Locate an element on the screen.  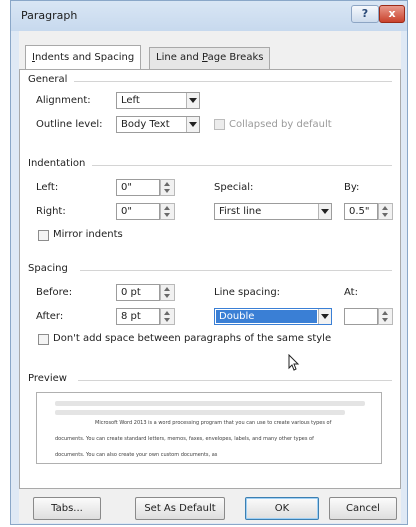
spacing-before-field: 0 pt is located at coordinates (138, 292).